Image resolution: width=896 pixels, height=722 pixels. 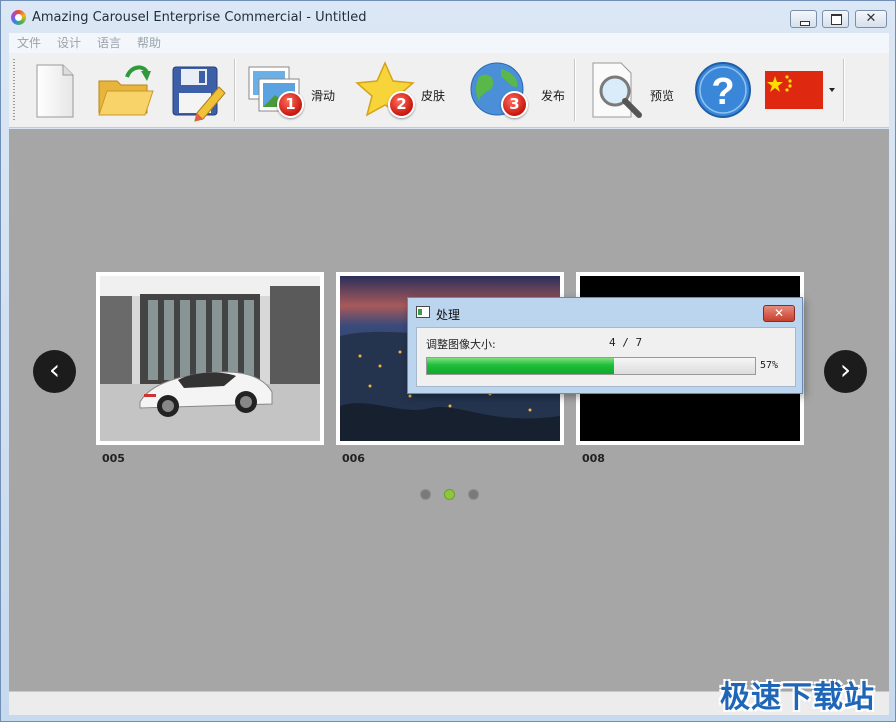 What do you see at coordinates (517, 90) in the screenshot?
I see `publish-button: 3 发布` at bounding box center [517, 90].